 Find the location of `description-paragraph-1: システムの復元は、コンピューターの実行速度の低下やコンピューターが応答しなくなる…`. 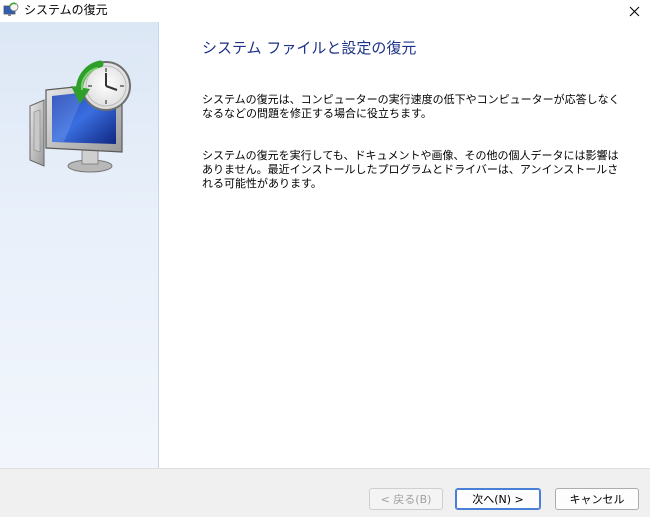

description-paragraph-1: システムの復元は、コンピューターの実行速度の低下やコンピューターが応答しなくなる… is located at coordinates (411, 106).